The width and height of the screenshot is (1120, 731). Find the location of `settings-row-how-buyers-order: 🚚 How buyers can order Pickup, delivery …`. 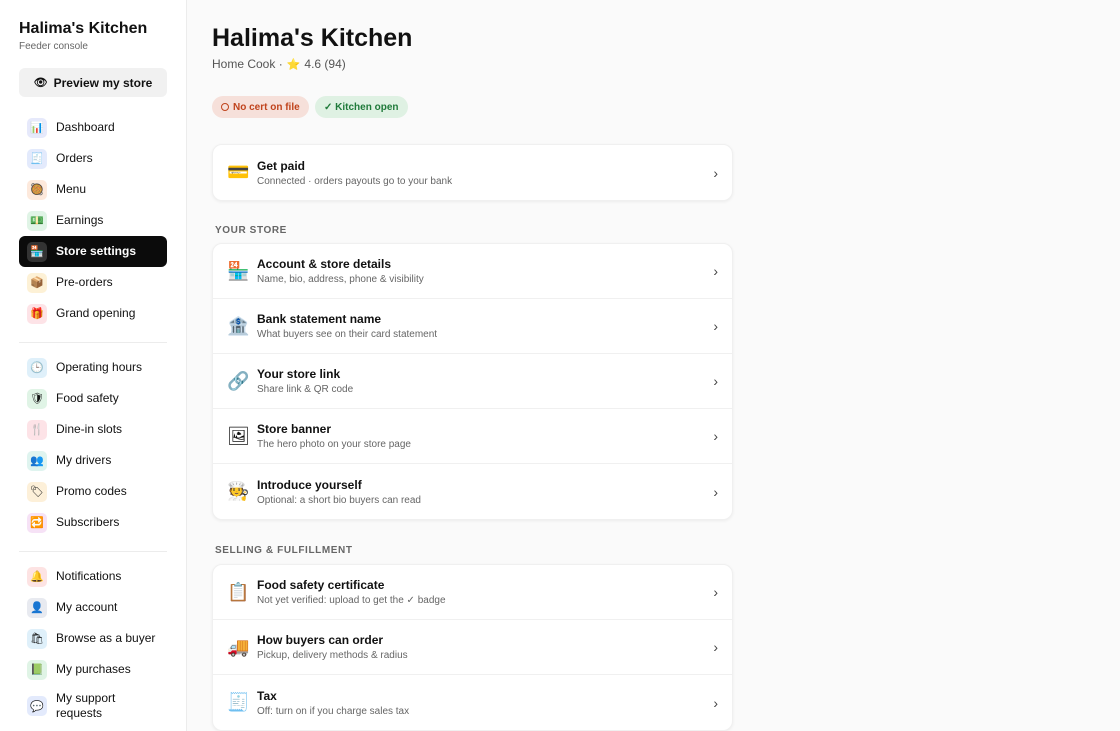

settings-row-how-buyers-order: 🚚 How buyers can order Pickup, delivery … is located at coordinates (472, 647).